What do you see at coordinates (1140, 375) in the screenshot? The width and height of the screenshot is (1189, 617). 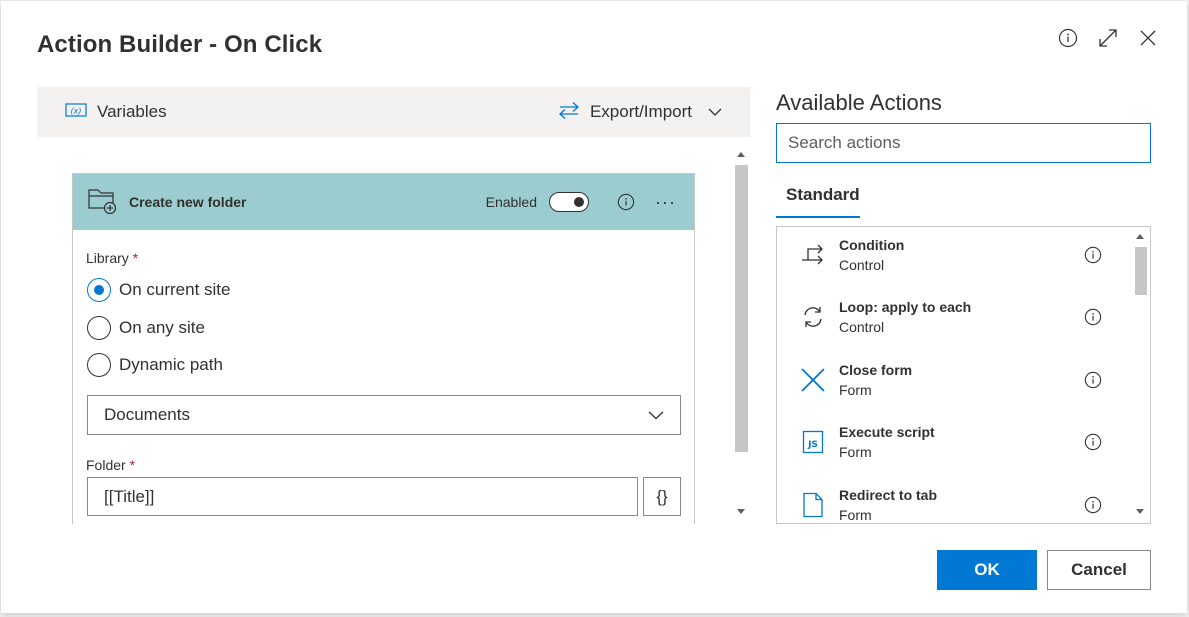 I see `actions-list-scrollbar` at bounding box center [1140, 375].